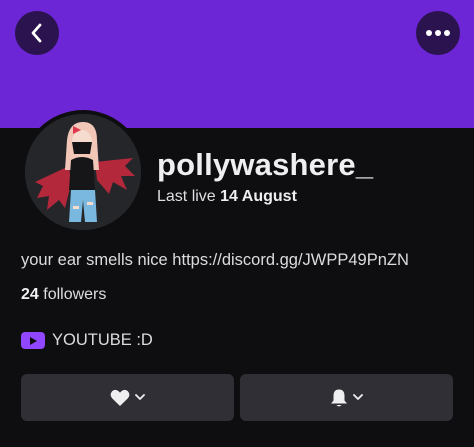 This screenshot has height=447, width=474. I want to click on avatar, so click(83, 172).